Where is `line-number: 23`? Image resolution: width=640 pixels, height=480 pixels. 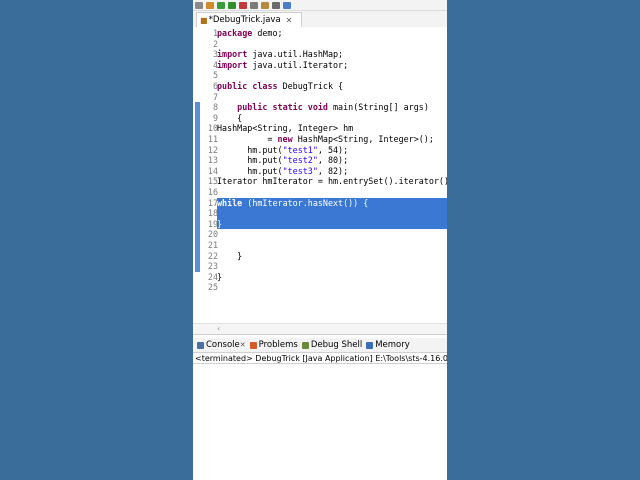 line-number: 23 is located at coordinates (212, 266).